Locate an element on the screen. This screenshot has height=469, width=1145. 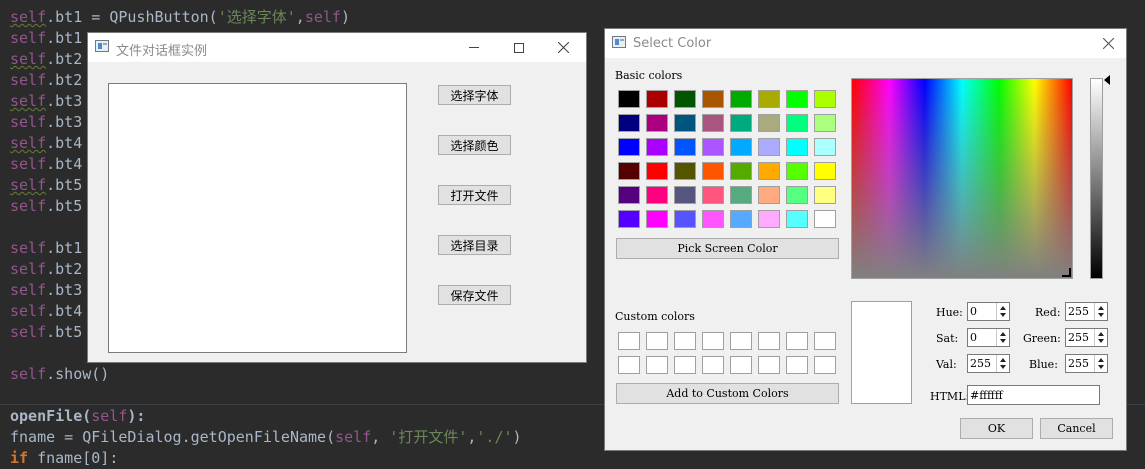
red-spinbox: 255 is located at coordinates (1086, 311).